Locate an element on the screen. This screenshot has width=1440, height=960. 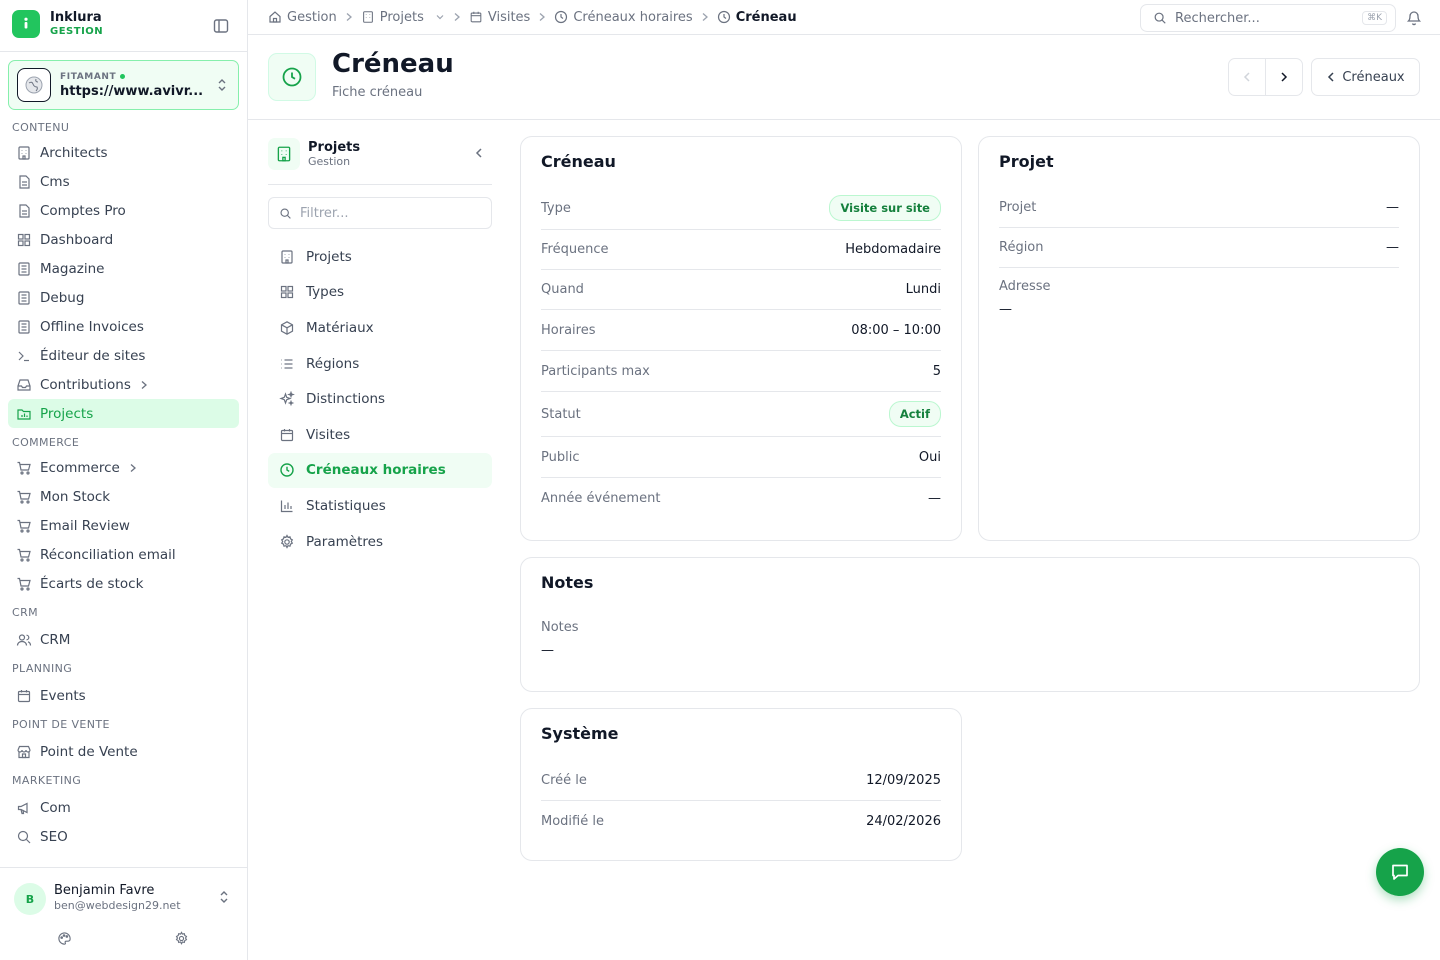
previous-record-button is located at coordinates (1247, 77).